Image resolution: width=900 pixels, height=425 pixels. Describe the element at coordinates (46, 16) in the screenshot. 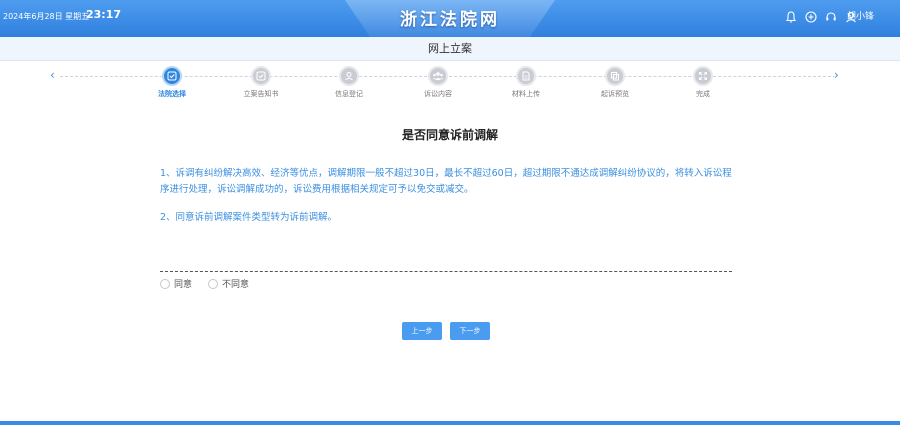

I see `header-date: 2024年6月28日 星期五` at that location.